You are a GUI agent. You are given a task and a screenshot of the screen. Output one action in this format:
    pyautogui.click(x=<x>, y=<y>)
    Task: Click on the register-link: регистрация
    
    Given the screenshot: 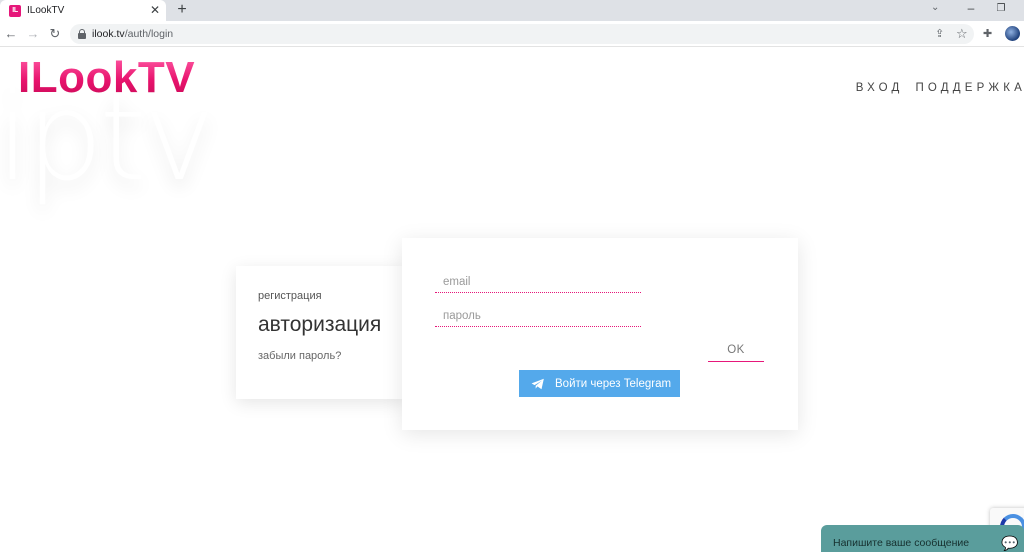 What is the action you would take?
    pyautogui.click(x=290, y=296)
    